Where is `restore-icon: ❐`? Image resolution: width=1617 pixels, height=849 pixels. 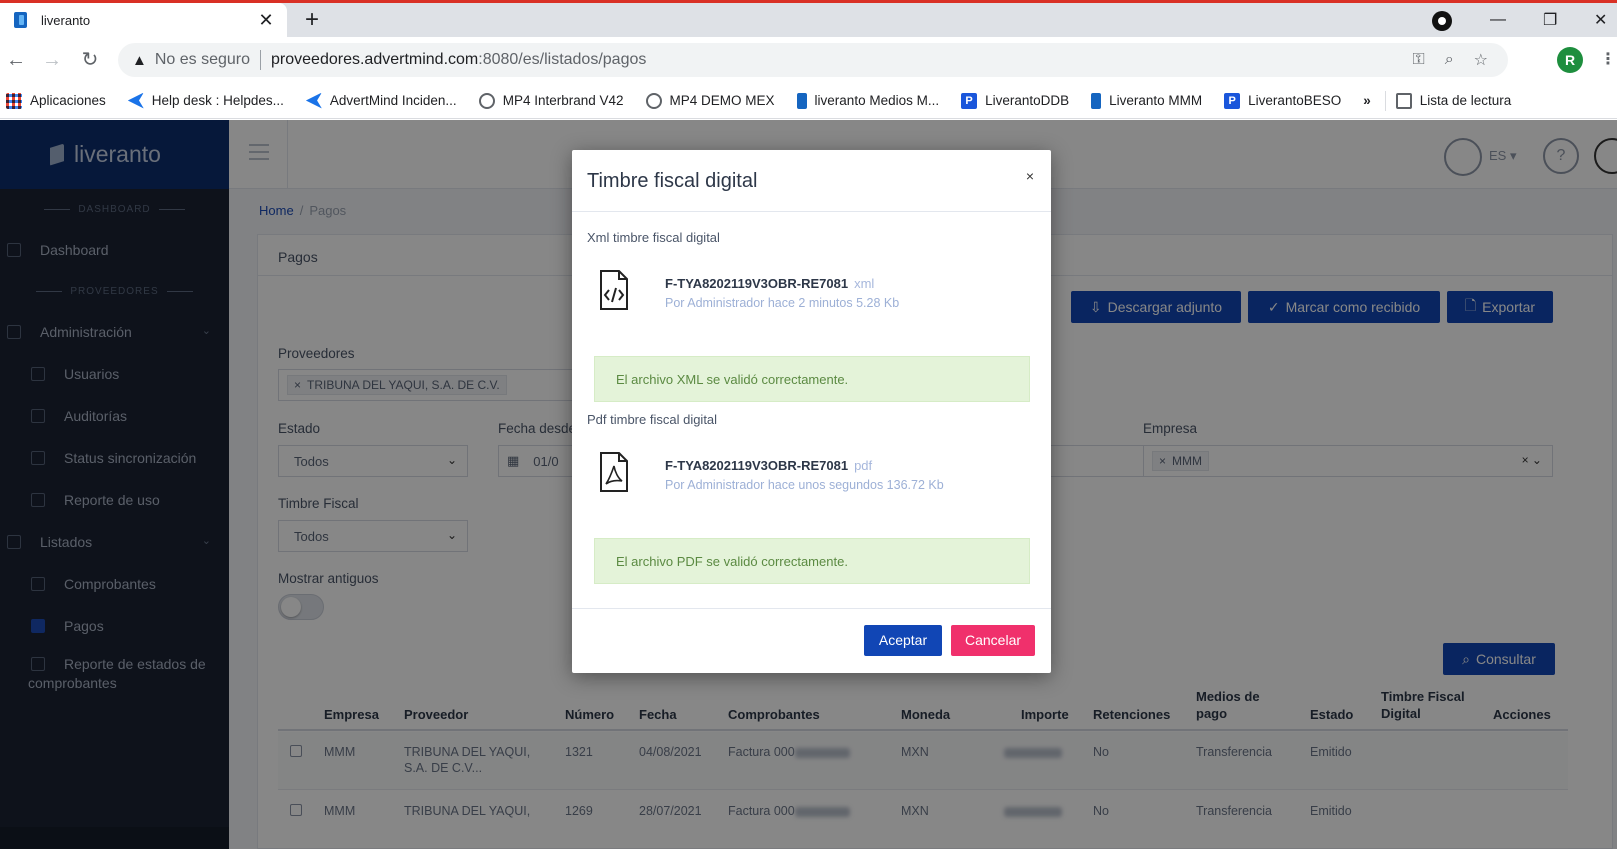 restore-icon: ❐ is located at coordinates (1550, 20).